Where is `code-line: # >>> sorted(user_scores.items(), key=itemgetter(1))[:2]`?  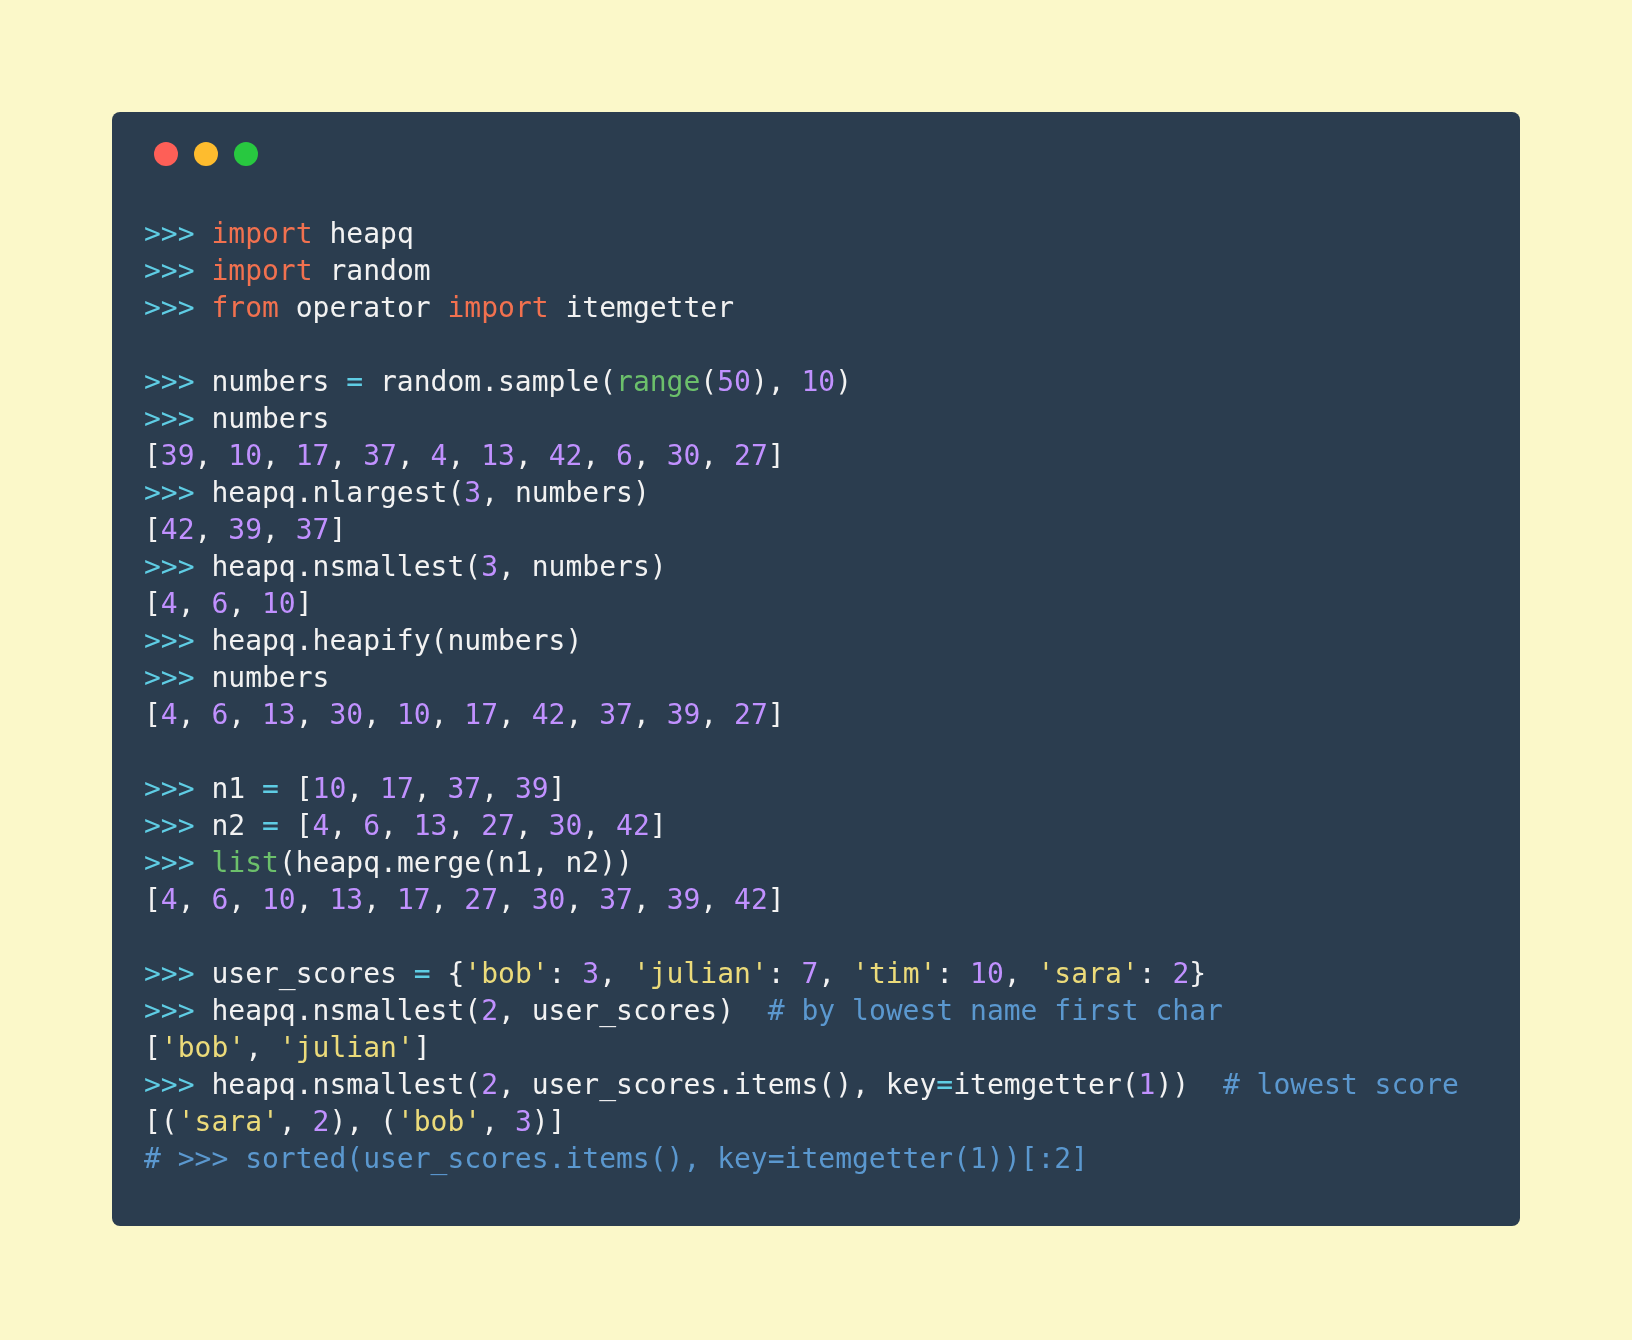
code-line: # >>> sorted(user_scores.items(), key=itemgetter(1))[:2] is located at coordinates (616, 1159).